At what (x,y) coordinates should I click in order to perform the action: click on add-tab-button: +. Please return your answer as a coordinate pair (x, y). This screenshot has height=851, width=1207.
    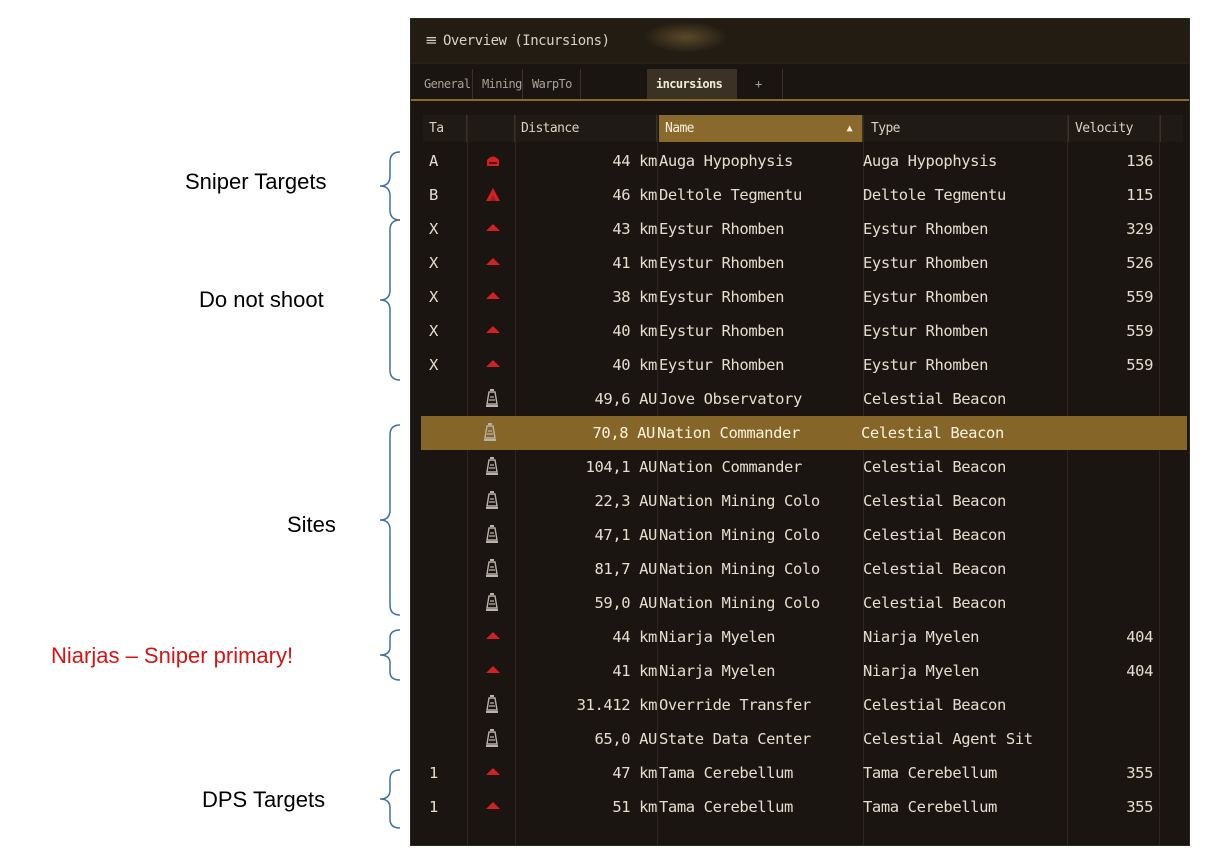
    Looking at the image, I should click on (760, 84).